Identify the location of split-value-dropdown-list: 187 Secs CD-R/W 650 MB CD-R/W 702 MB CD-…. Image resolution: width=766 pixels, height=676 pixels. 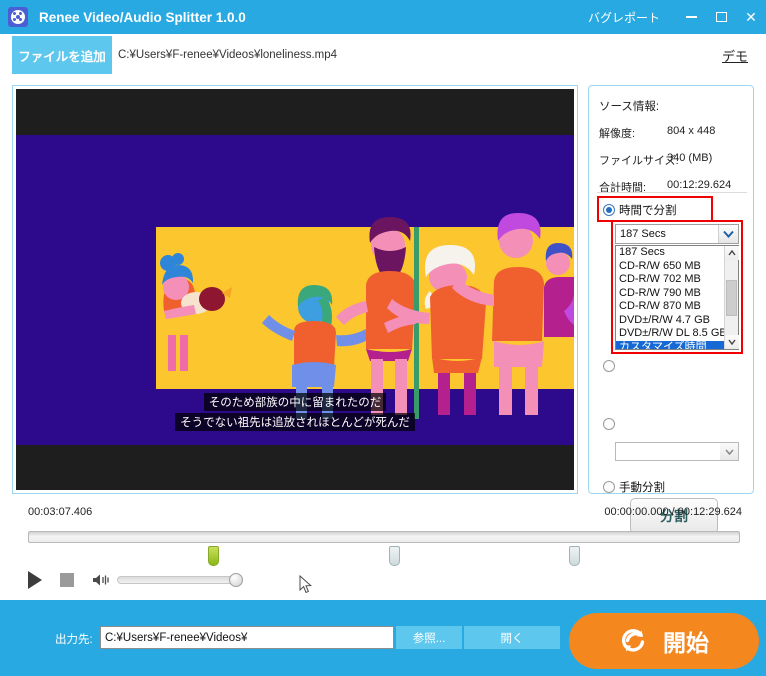
(677, 297).